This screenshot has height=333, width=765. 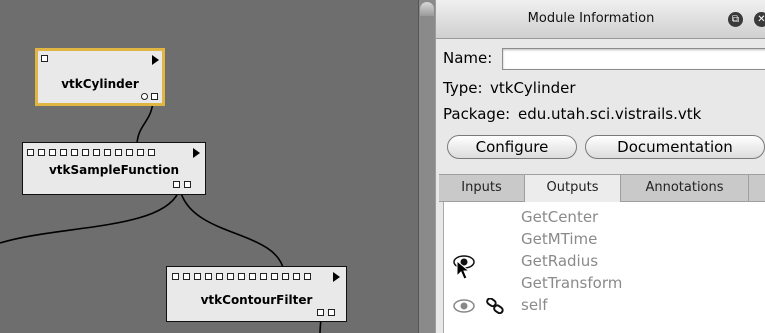 I want to click on module-vtkcylinder: vtkCylinder, so click(x=100, y=77).